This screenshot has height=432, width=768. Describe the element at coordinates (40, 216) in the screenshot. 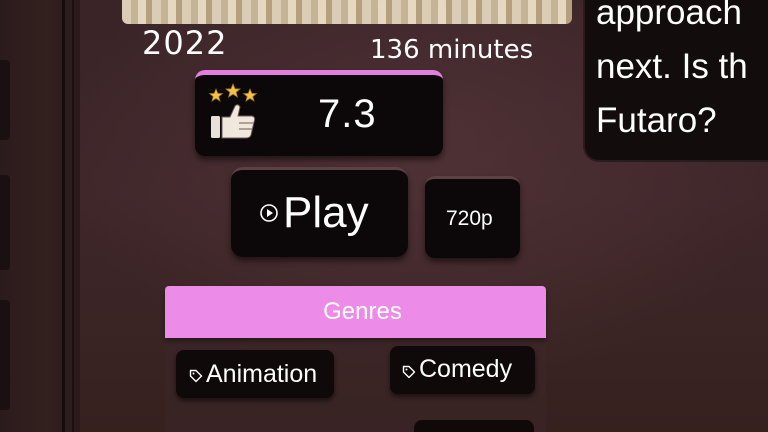

I see `left-rail` at that location.